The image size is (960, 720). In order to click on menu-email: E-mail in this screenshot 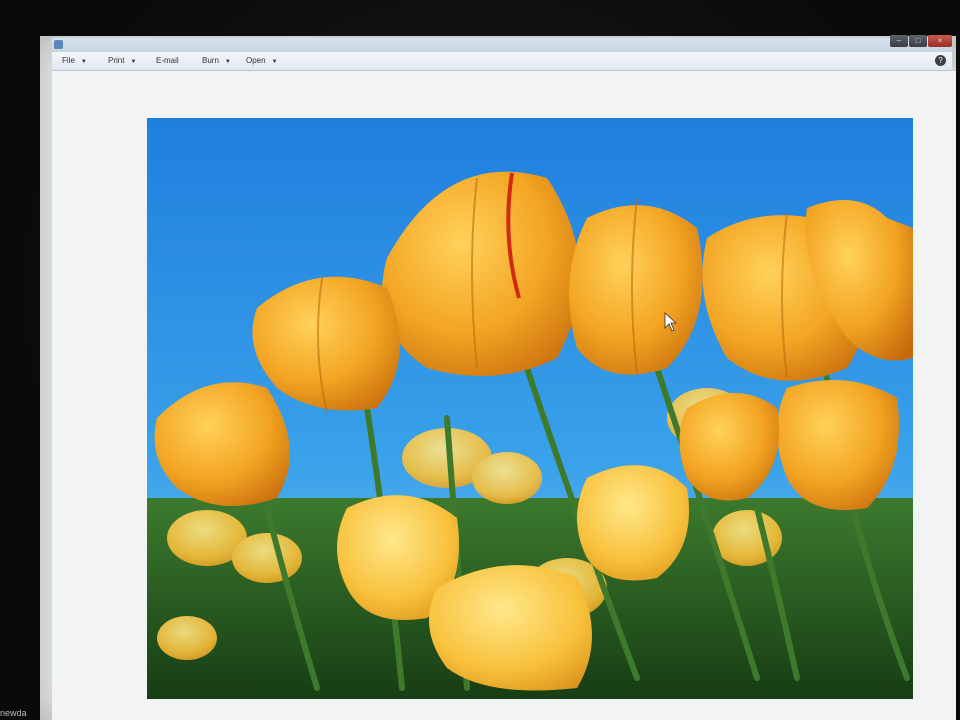, I will do `click(167, 60)`.